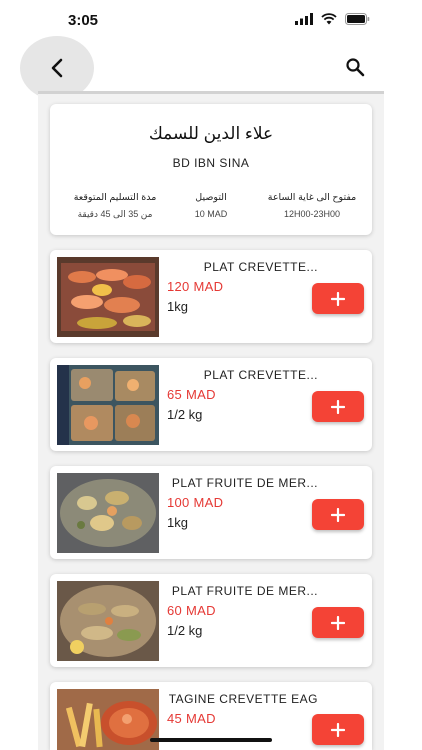  What do you see at coordinates (211, 163) in the screenshot?
I see `restaurant-address: BD IBN SINA` at bounding box center [211, 163].